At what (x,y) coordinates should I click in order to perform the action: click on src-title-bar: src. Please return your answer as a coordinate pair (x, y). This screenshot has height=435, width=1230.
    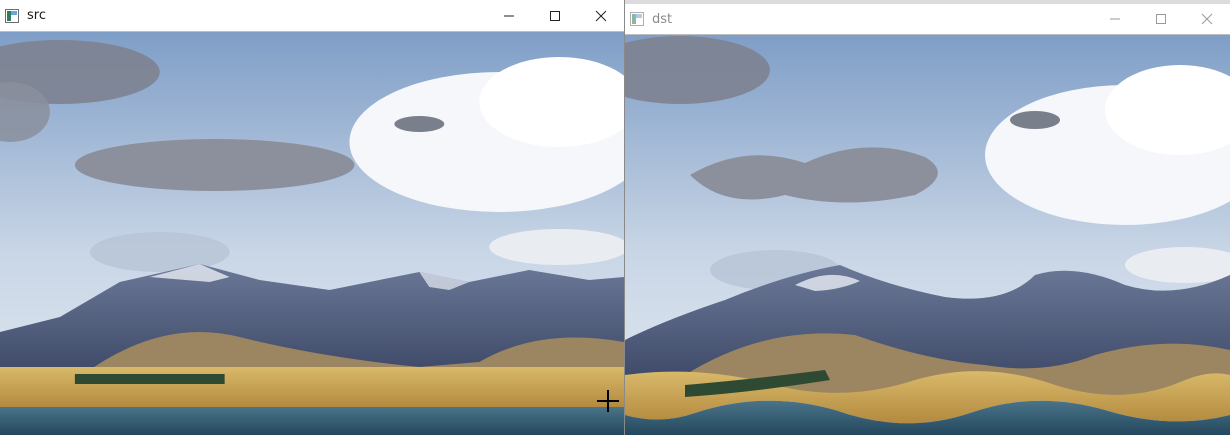
    Looking at the image, I should click on (312, 16).